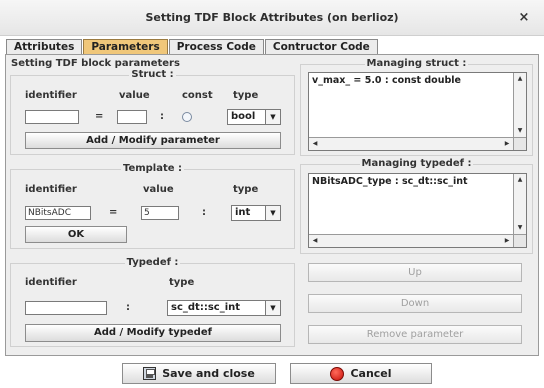 Image resolution: width=544 pixels, height=388 pixels. What do you see at coordinates (152, 74) in the screenshot?
I see `struct-group-title: Struct :` at bounding box center [152, 74].